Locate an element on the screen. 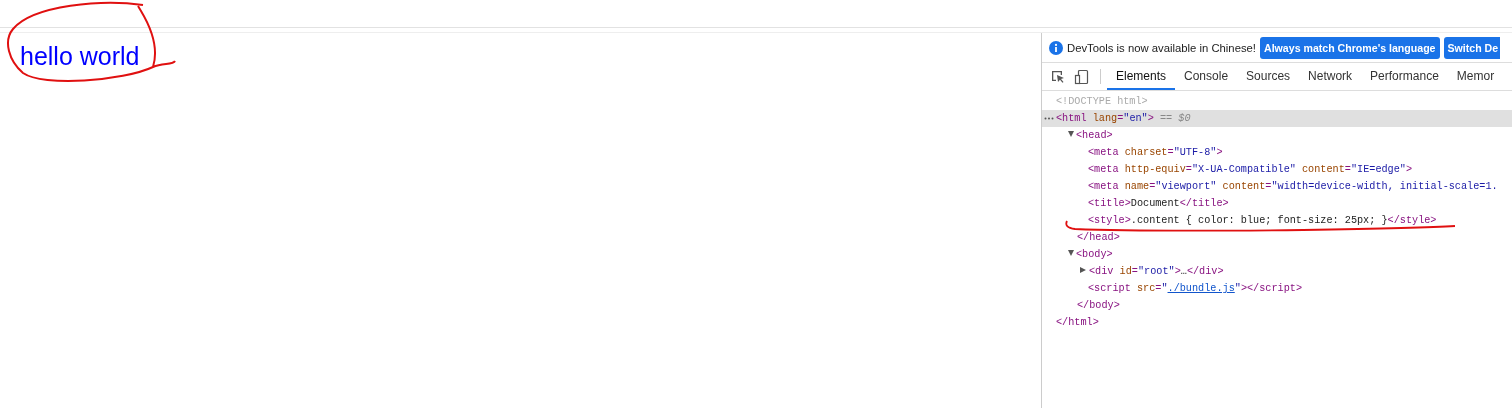 Image resolution: width=1512 pixels, height=408 pixels. inspect-icon is located at coordinates (1058, 76).